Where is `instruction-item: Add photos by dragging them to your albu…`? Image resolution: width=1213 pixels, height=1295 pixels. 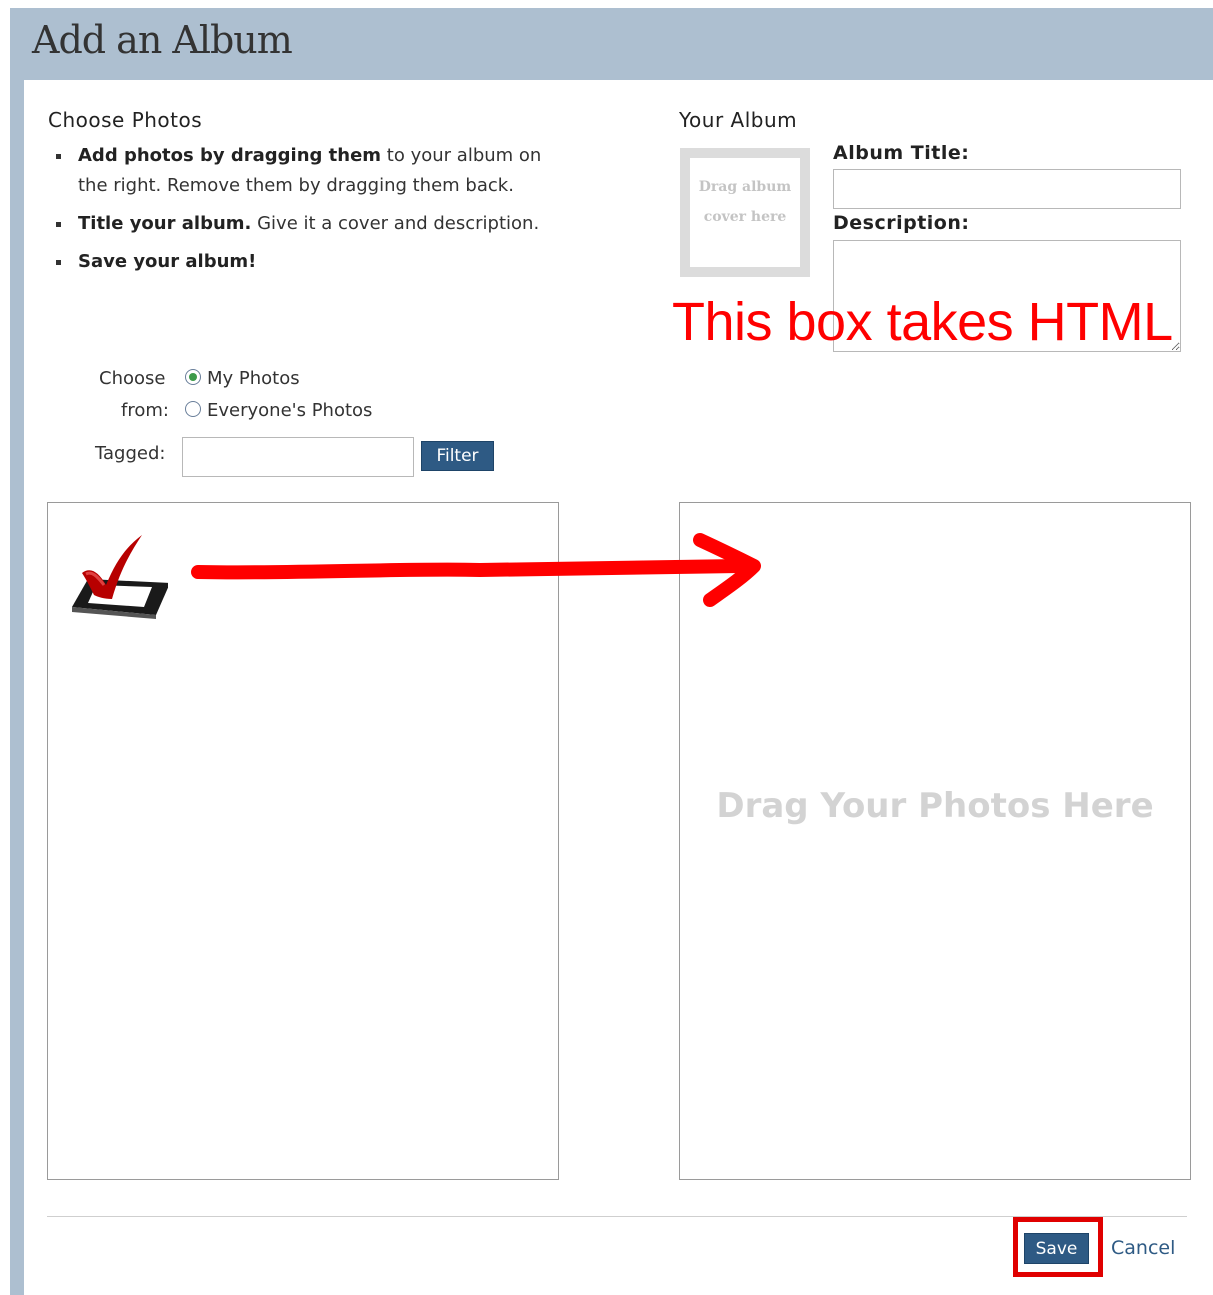 instruction-item: Add photos by dragging them to your albu… is located at coordinates (304, 171).